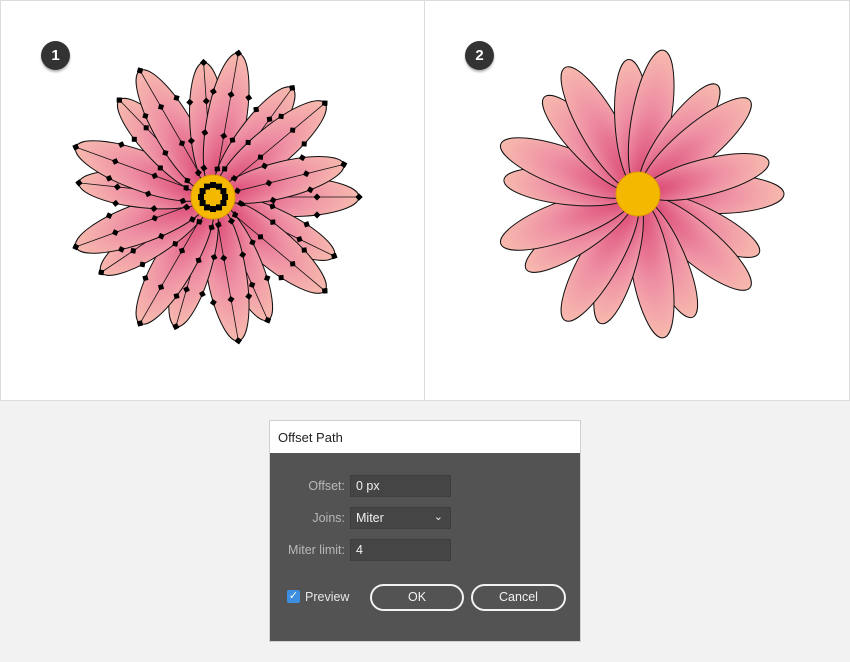 This screenshot has width=850, height=662. What do you see at coordinates (327, 597) in the screenshot?
I see `preview-label: Preview` at bounding box center [327, 597].